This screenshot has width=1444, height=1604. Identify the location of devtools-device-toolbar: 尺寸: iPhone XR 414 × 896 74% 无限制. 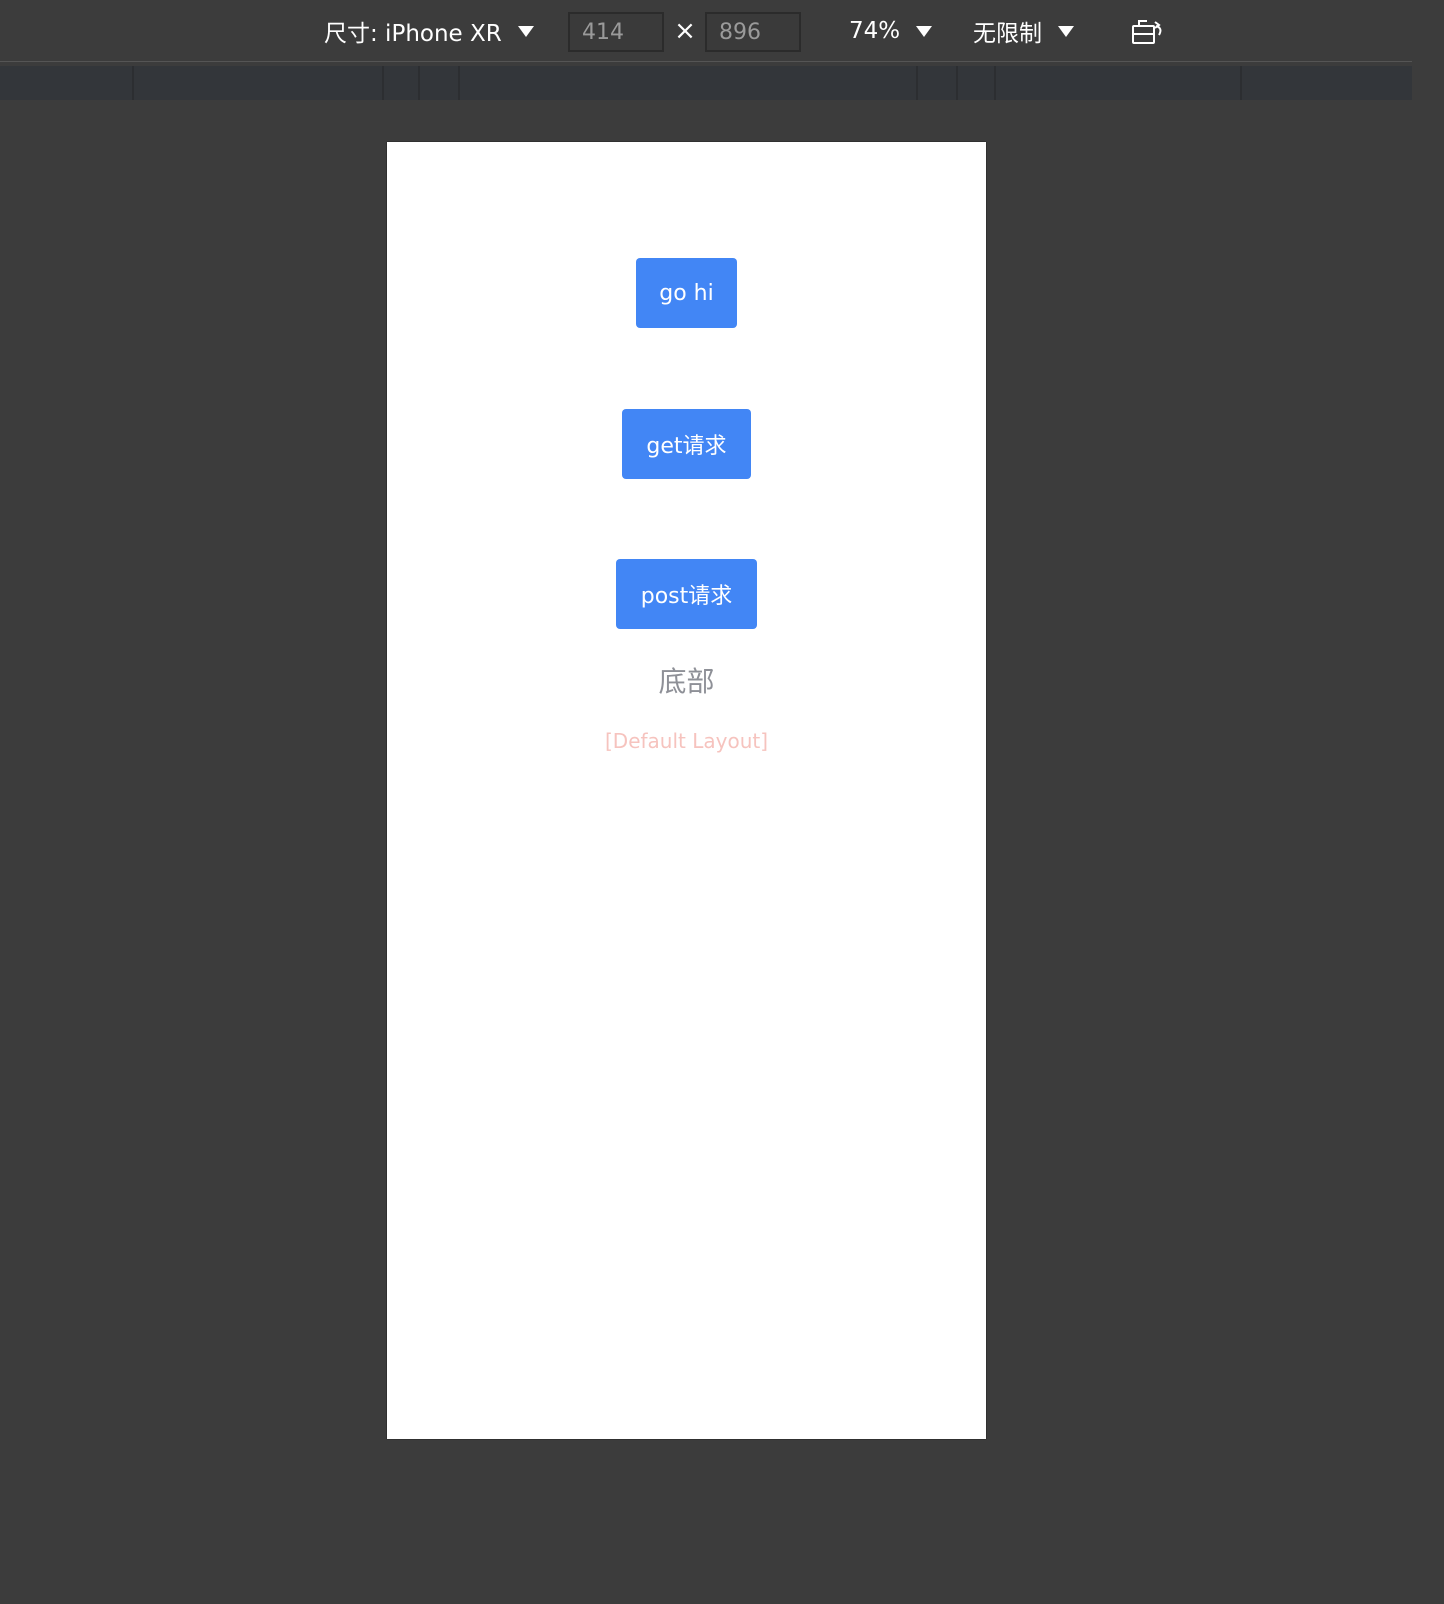
(706, 31).